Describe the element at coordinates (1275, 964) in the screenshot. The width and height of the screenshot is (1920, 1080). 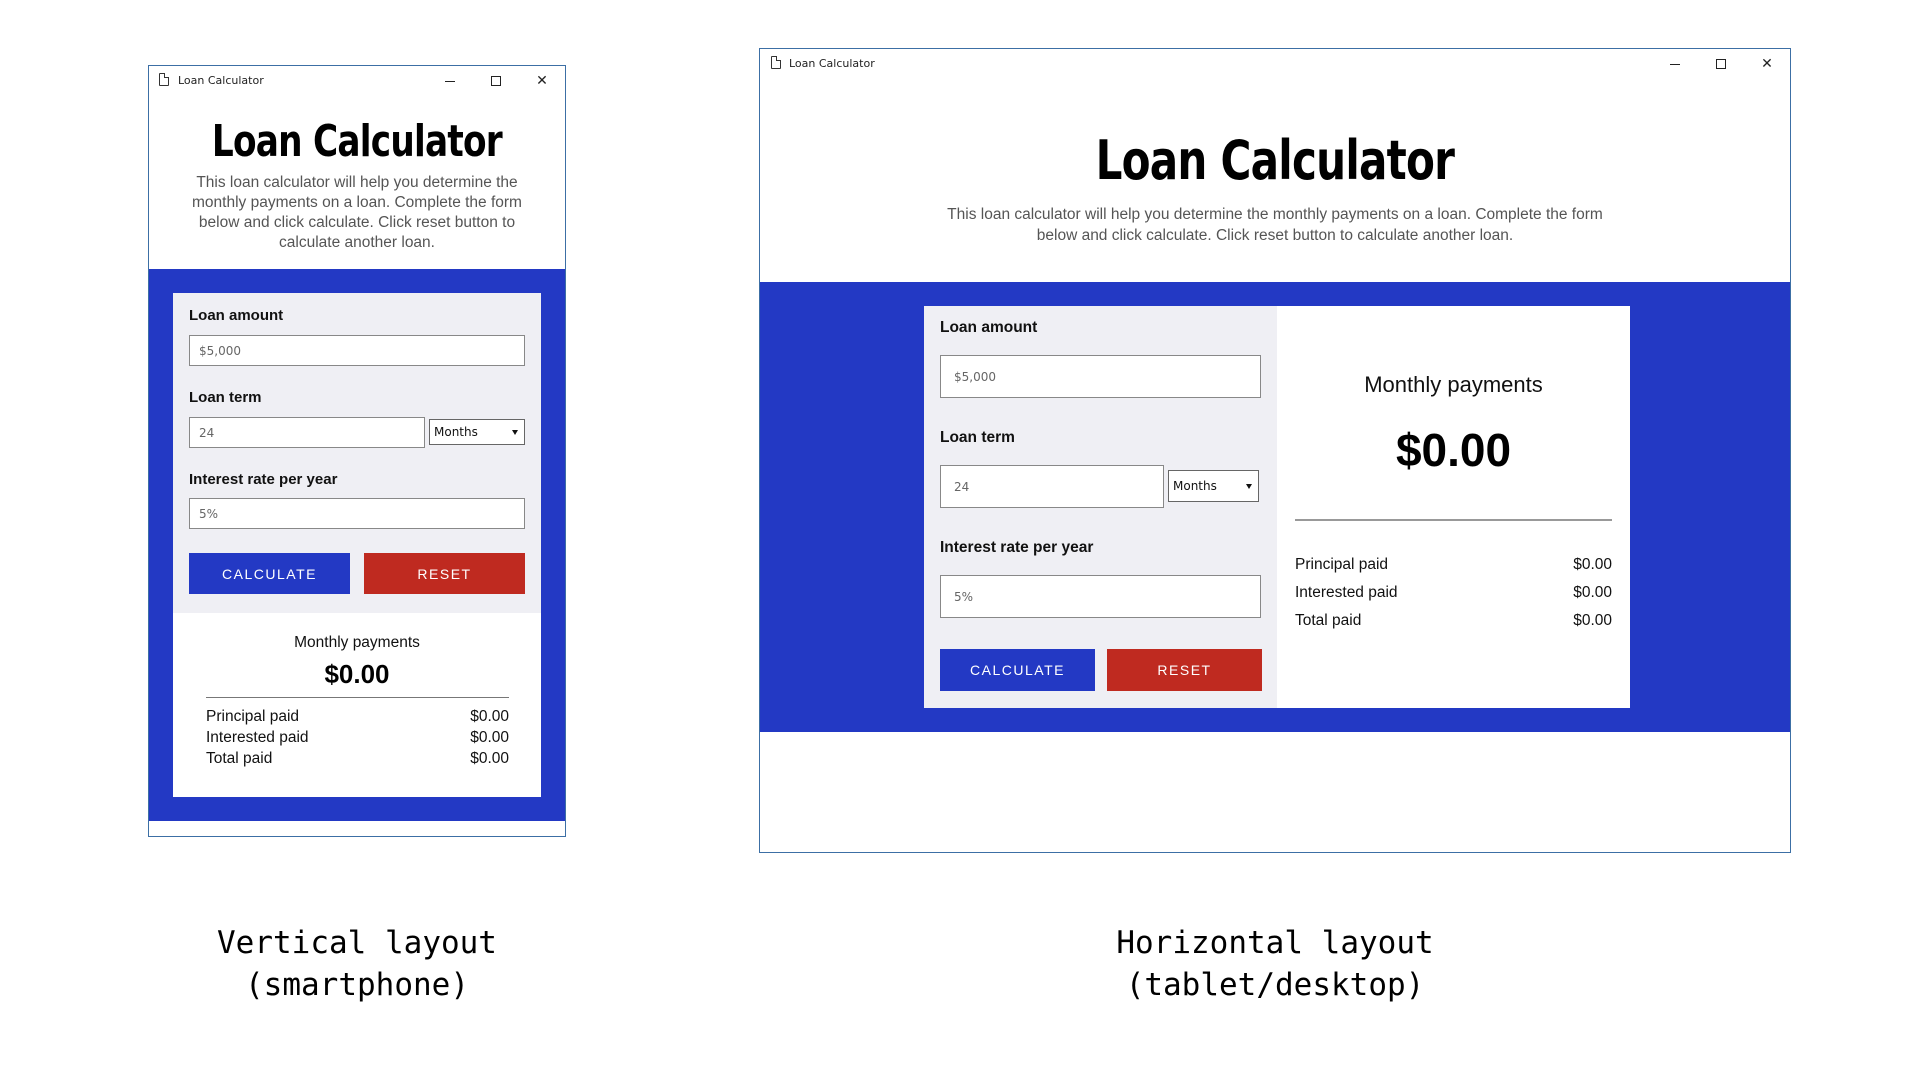
I see `horizontal-layout-caption: Horizontal layout (tablet/desktop)` at that location.